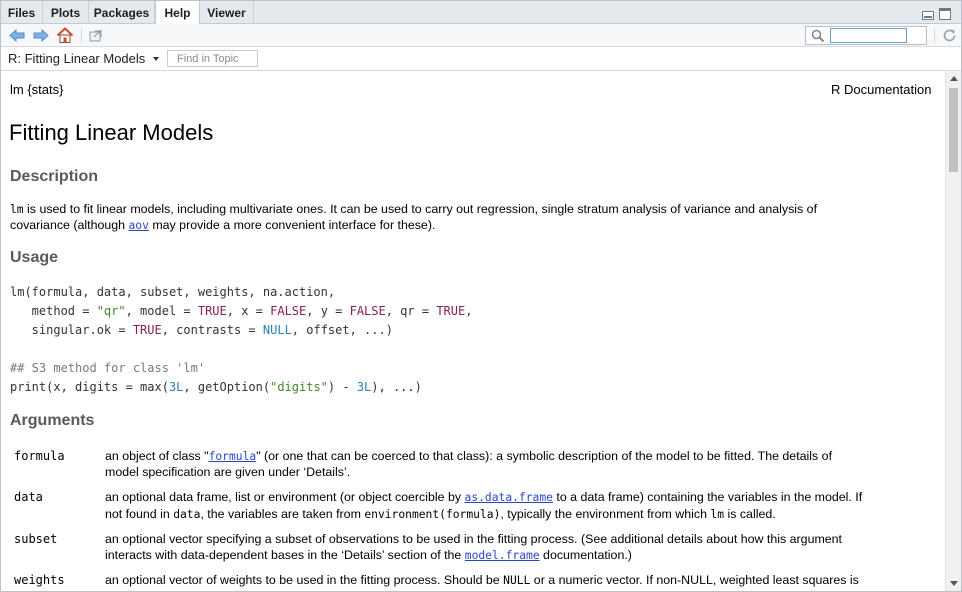 This screenshot has width=962, height=592. I want to click on argument-name: weights, so click(39, 580).